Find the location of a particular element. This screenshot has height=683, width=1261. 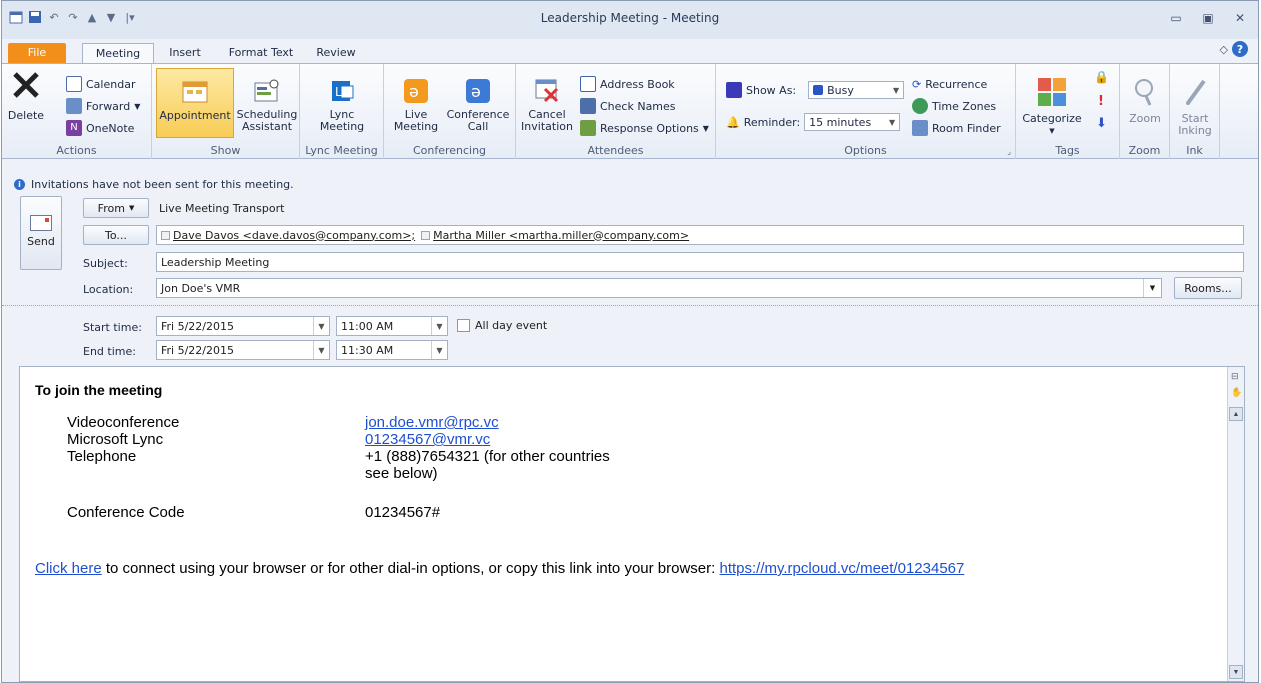

calendar-button: Calendar is located at coordinates (100, 84).